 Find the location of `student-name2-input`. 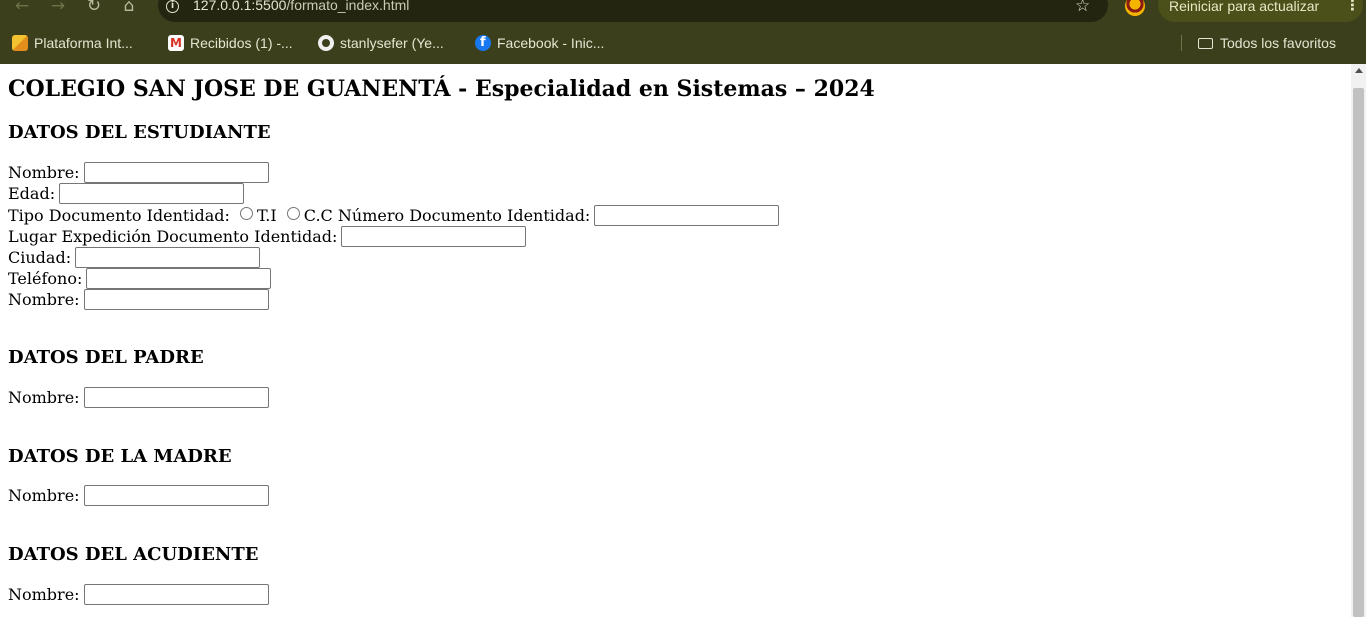

student-name2-input is located at coordinates (176, 299).